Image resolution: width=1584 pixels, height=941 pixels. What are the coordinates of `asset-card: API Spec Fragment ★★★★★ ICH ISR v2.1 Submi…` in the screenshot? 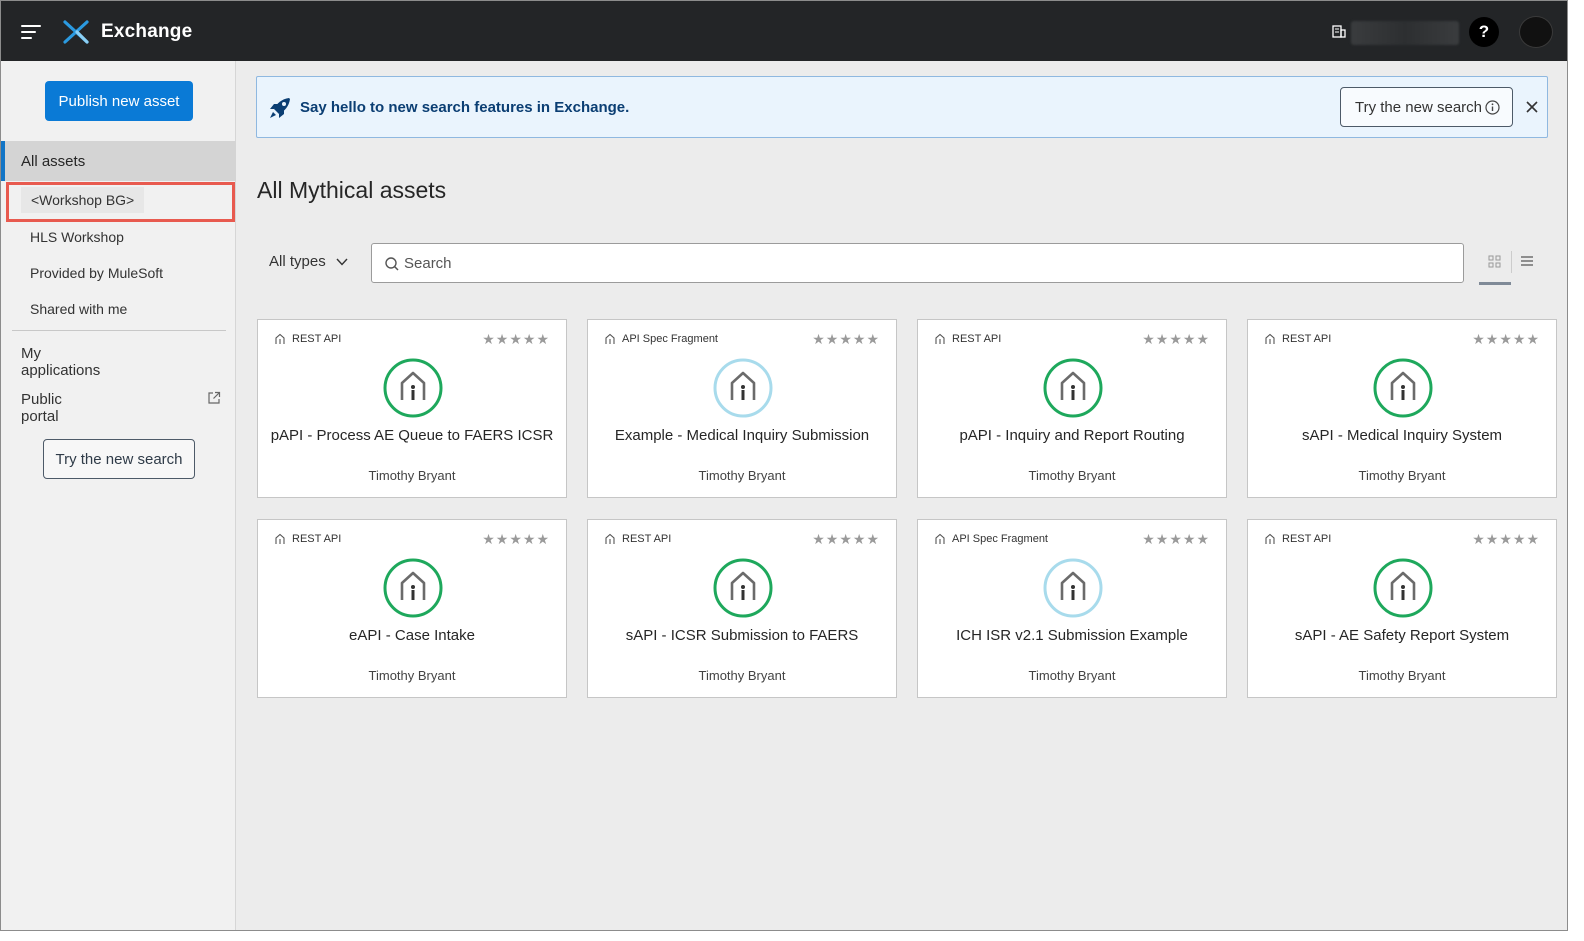 It's located at (1072, 608).